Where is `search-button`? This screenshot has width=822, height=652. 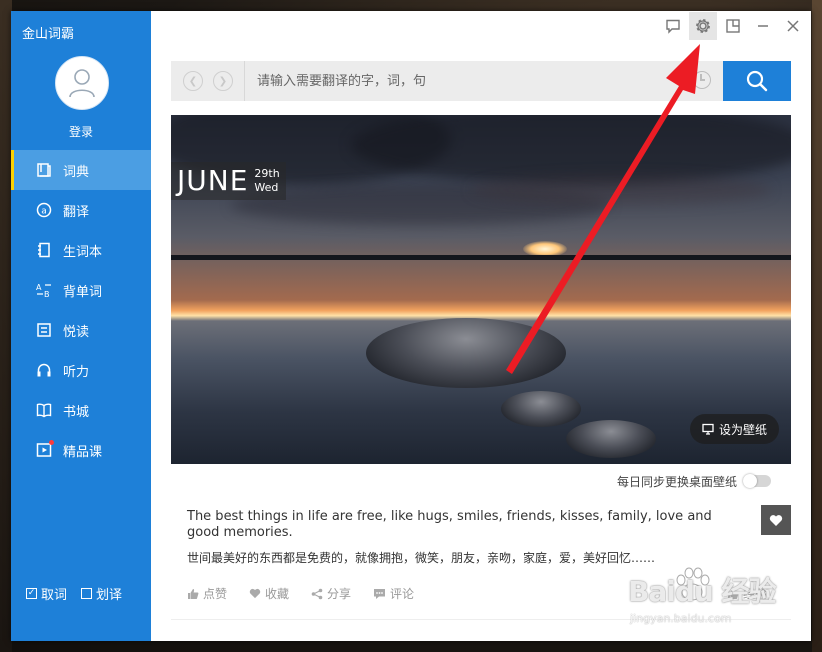
search-button is located at coordinates (757, 81).